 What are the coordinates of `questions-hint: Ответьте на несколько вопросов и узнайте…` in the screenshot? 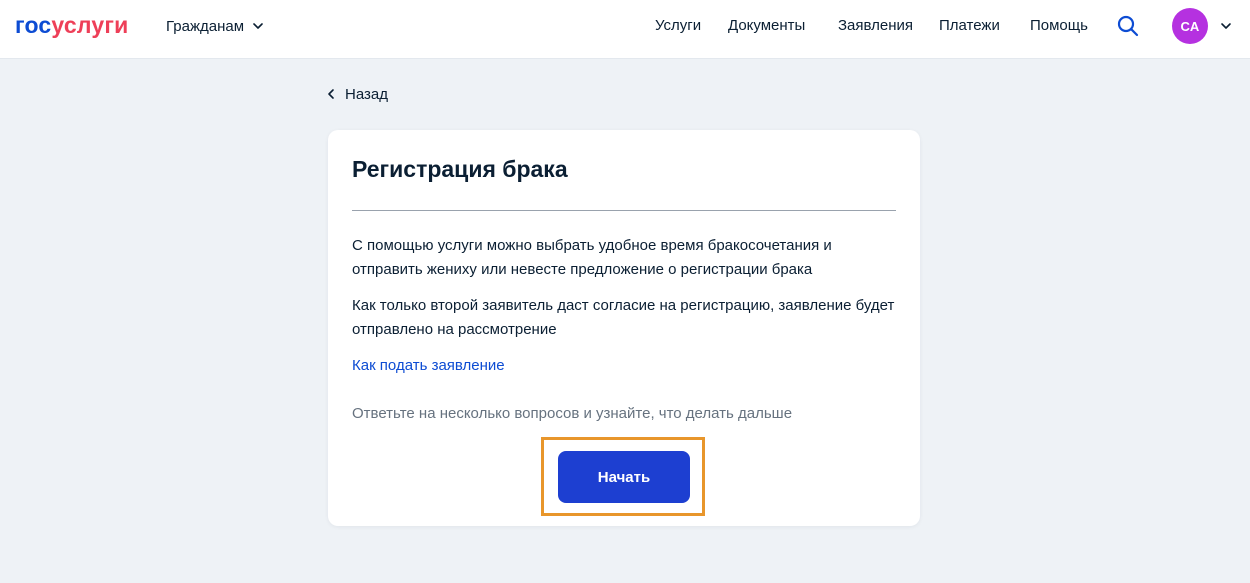 It's located at (572, 413).